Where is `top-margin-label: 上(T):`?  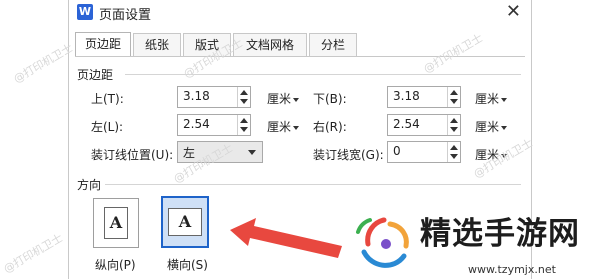 top-margin-label: 上(T): is located at coordinates (107, 99).